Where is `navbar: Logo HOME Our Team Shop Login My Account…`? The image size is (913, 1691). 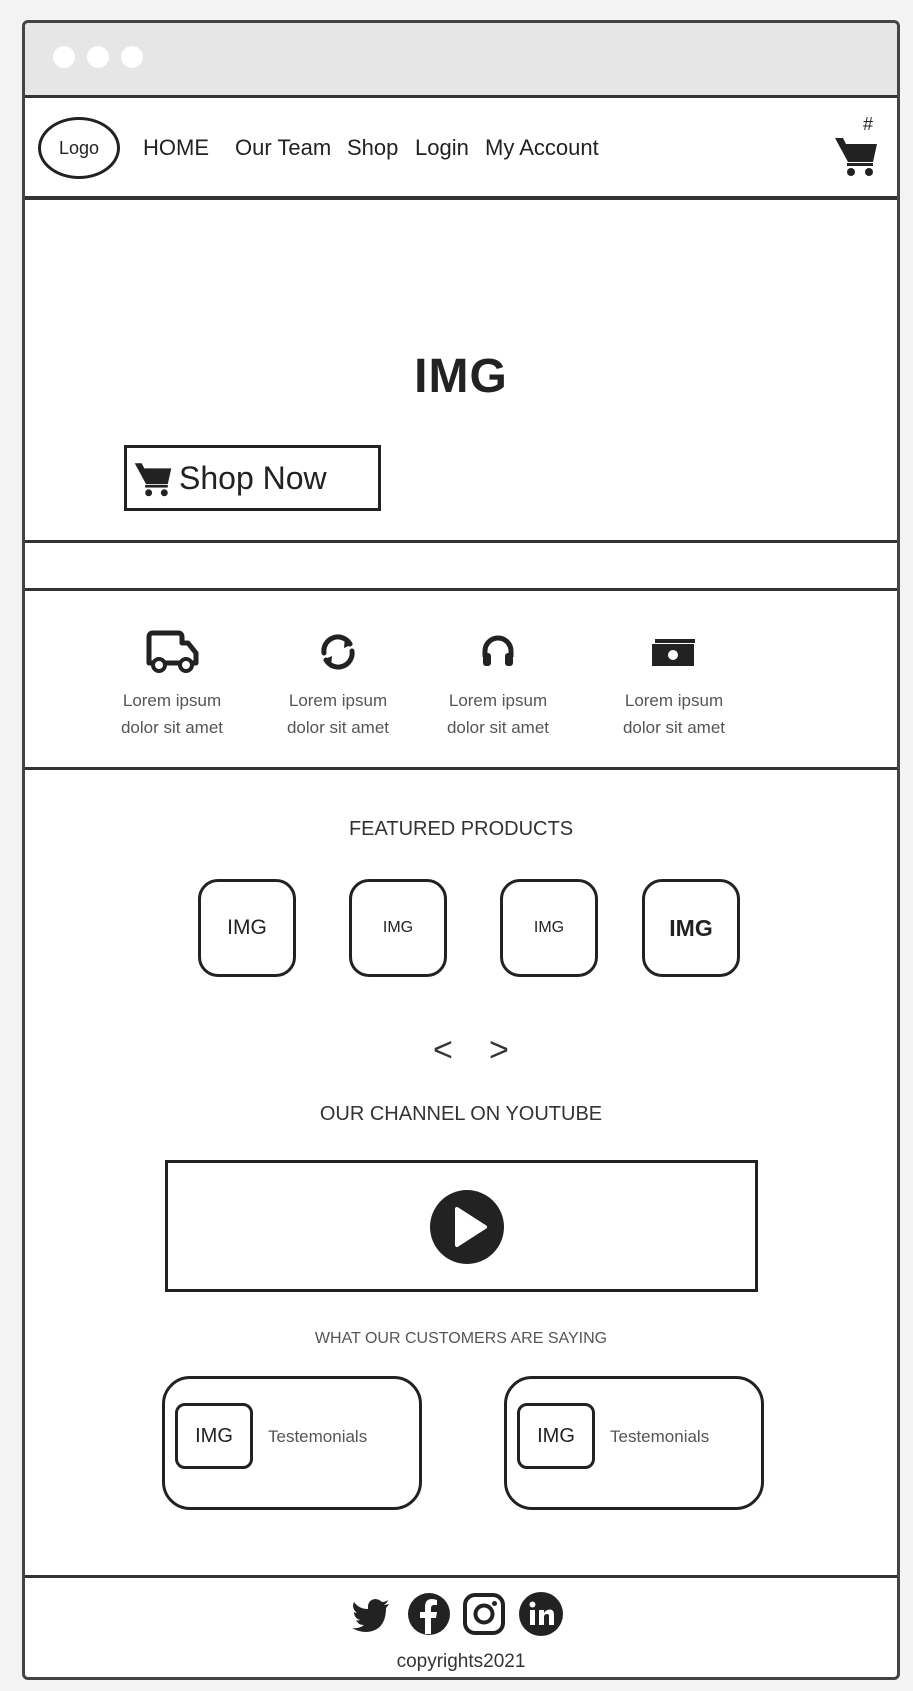 navbar: Logo HOME Our Team Shop Login My Account… is located at coordinates (461, 149).